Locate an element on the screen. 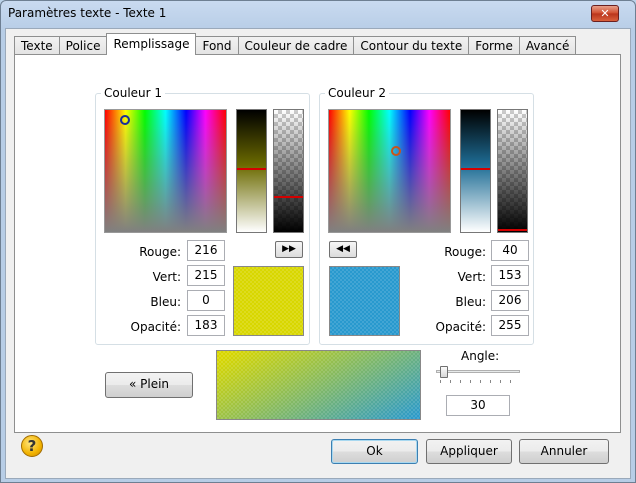 The image size is (636, 483). apply-button: Appliquer is located at coordinates (469, 451).